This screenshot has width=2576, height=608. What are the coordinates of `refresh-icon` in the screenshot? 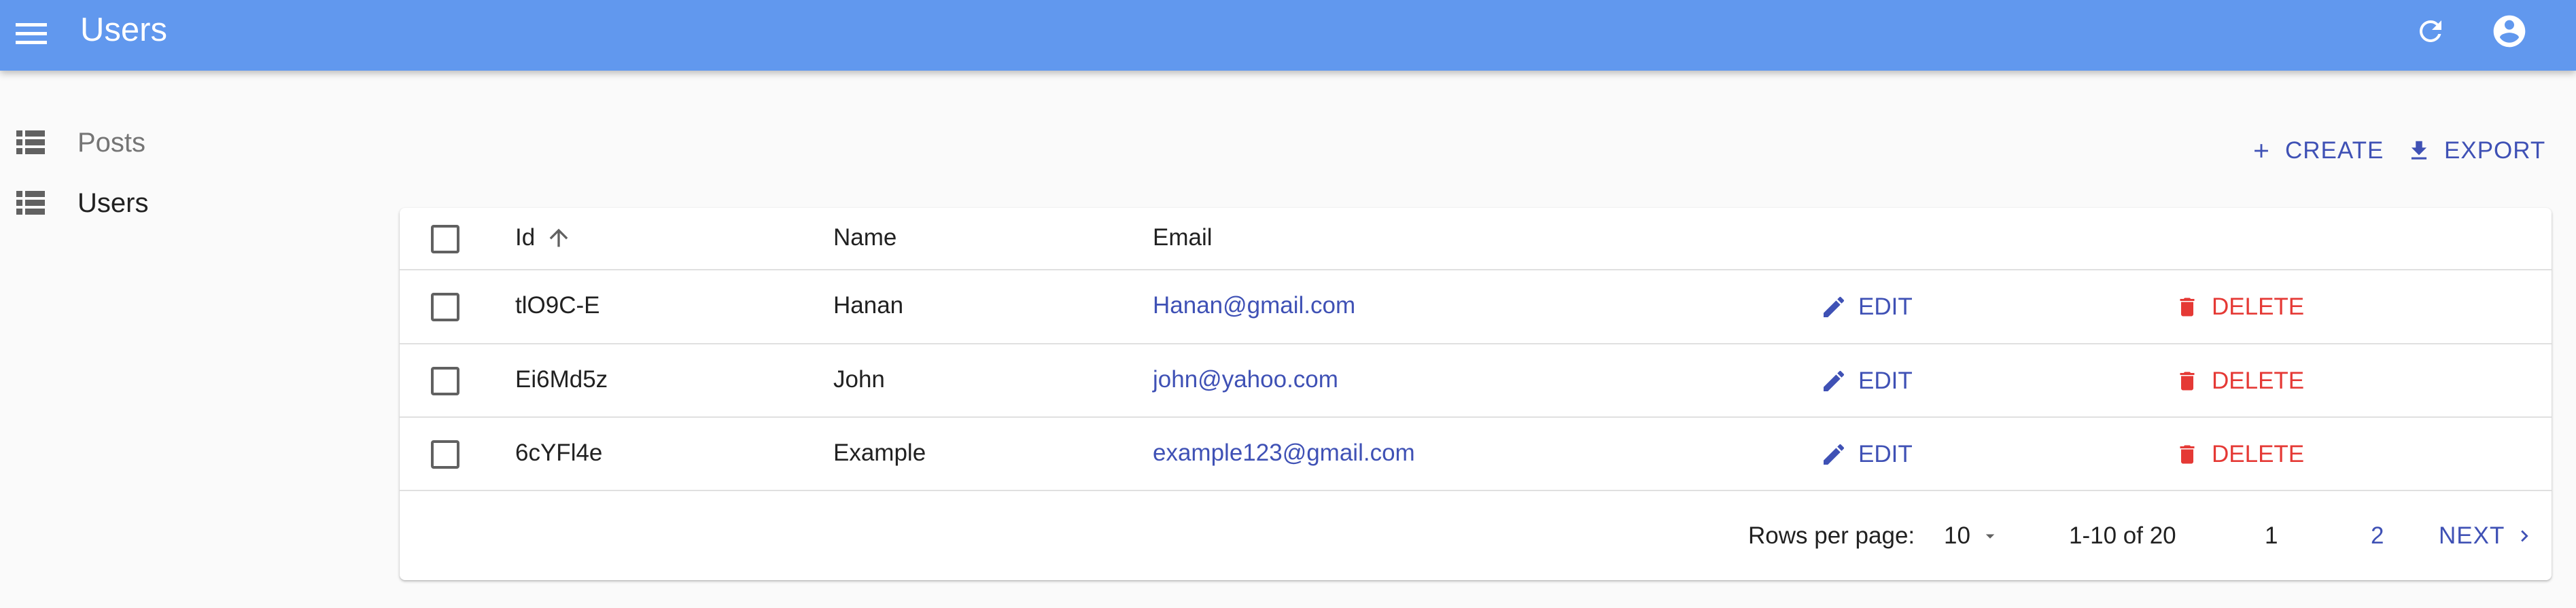 It's located at (2430, 31).